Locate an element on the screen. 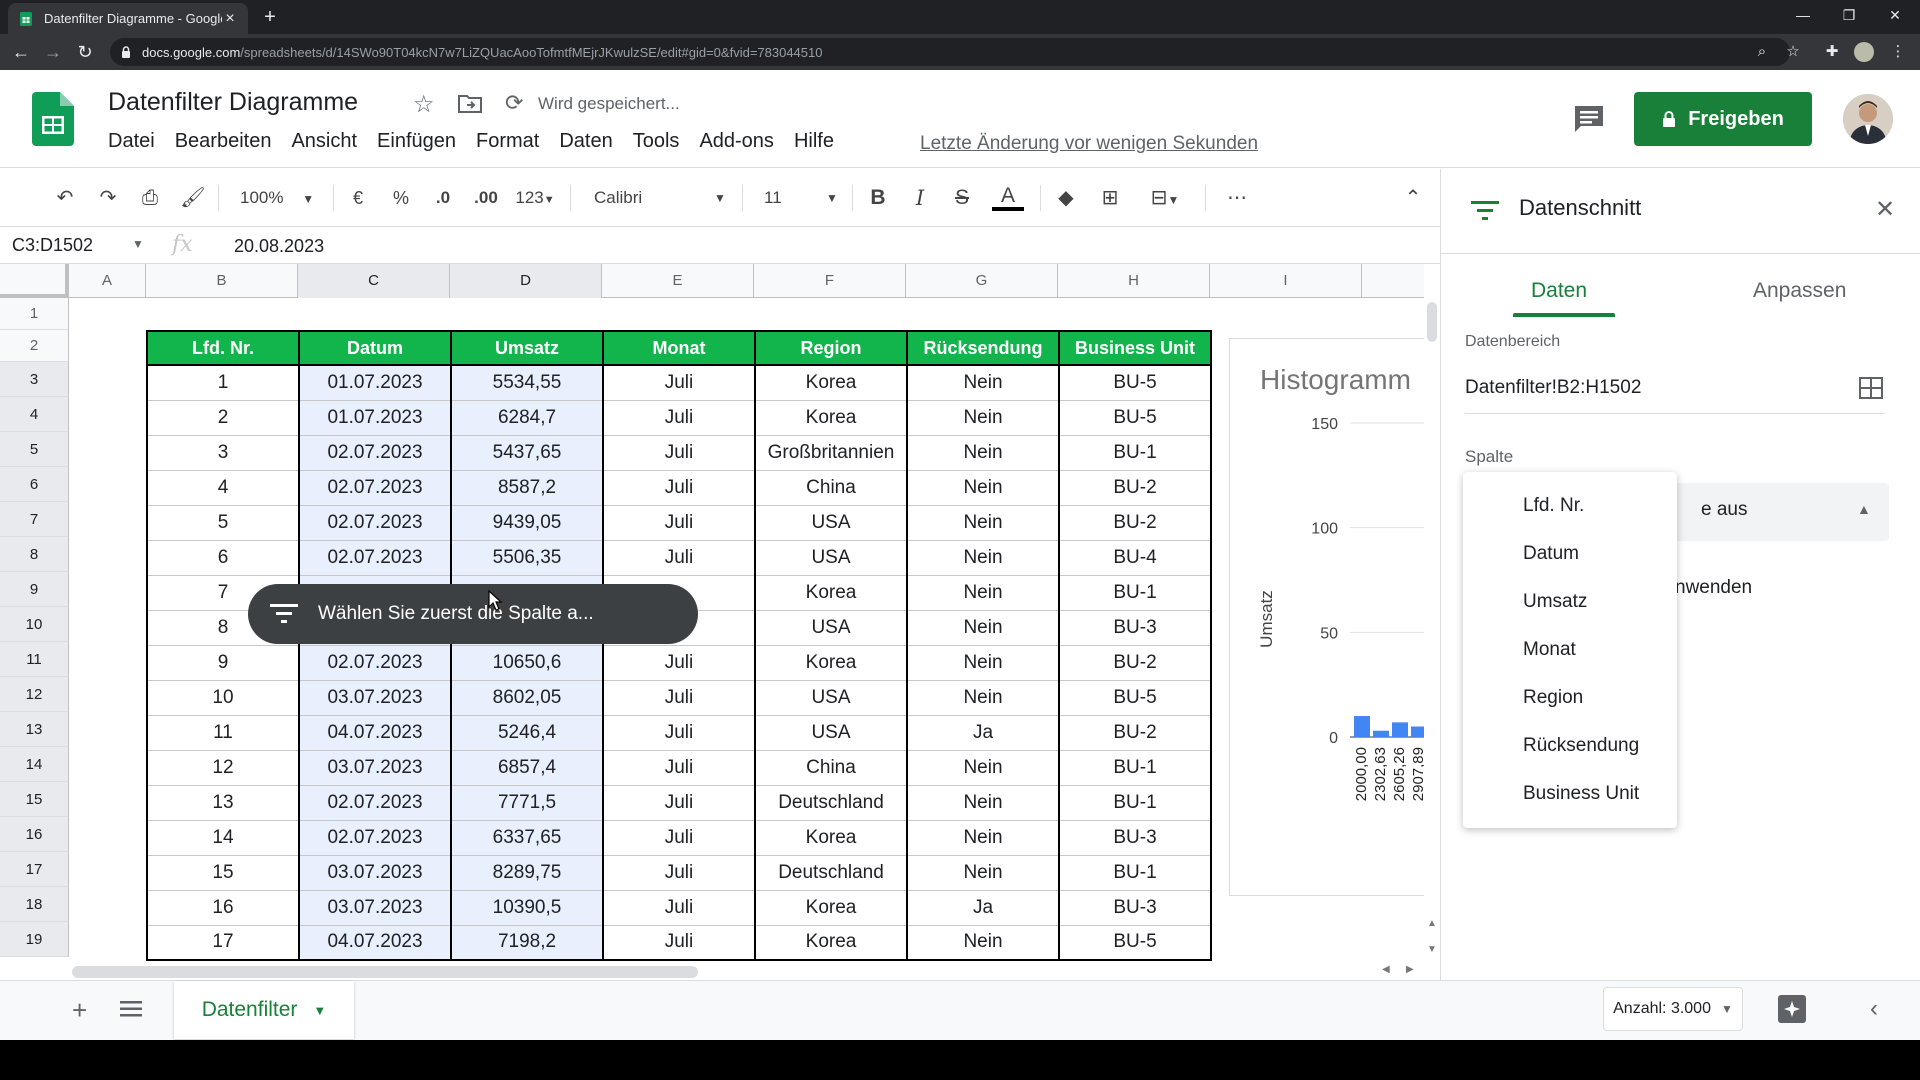  table-cell: 8289,75 is located at coordinates (527, 872).